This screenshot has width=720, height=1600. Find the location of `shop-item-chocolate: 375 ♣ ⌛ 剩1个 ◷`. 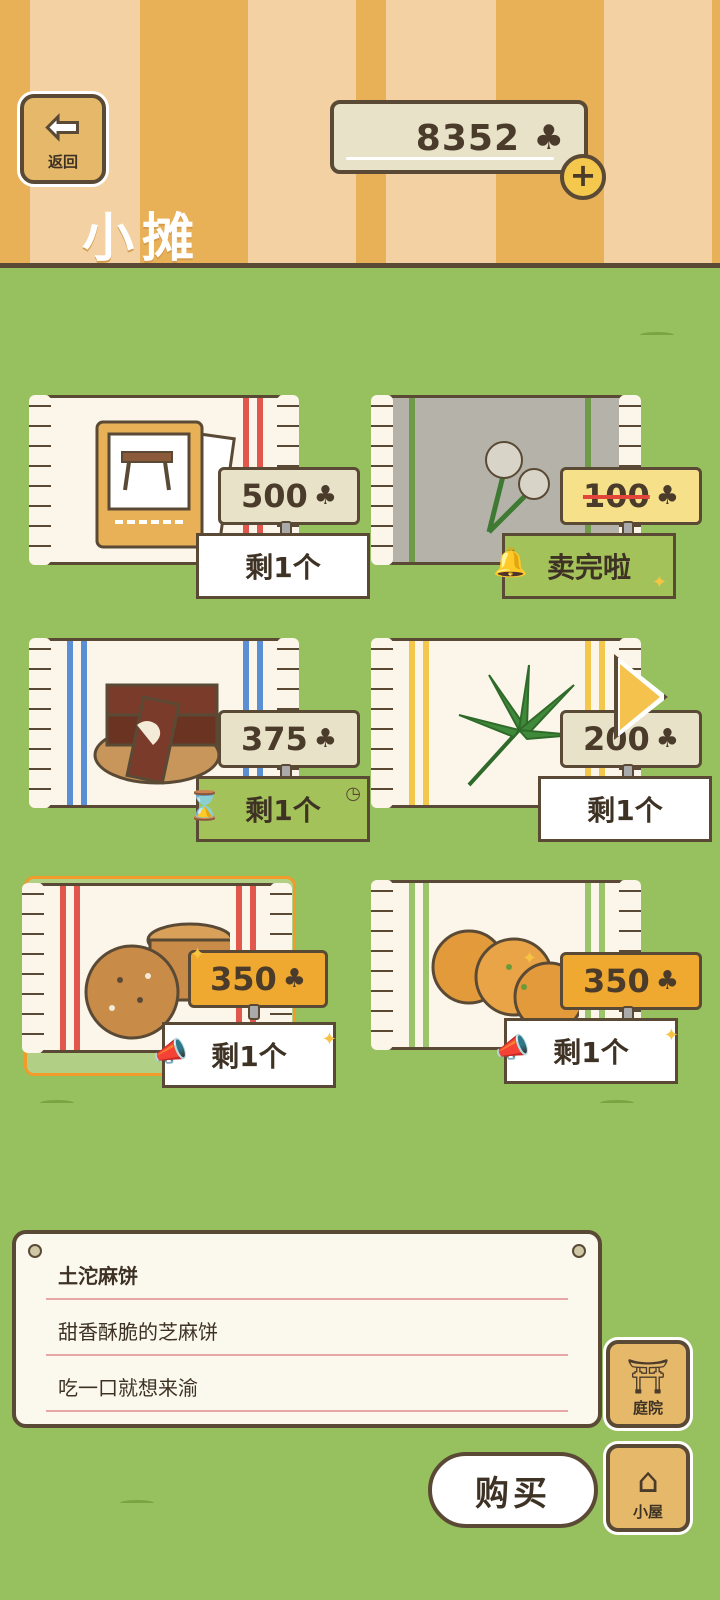

shop-item-chocolate: 375 ♣ ⌛ 剩1个 ◷ is located at coordinates (199, 740).